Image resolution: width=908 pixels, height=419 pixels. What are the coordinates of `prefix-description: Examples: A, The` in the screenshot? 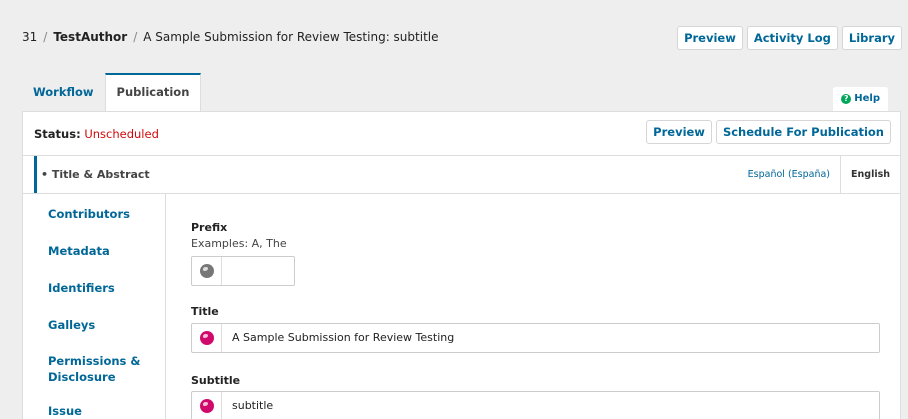 It's located at (239, 243).